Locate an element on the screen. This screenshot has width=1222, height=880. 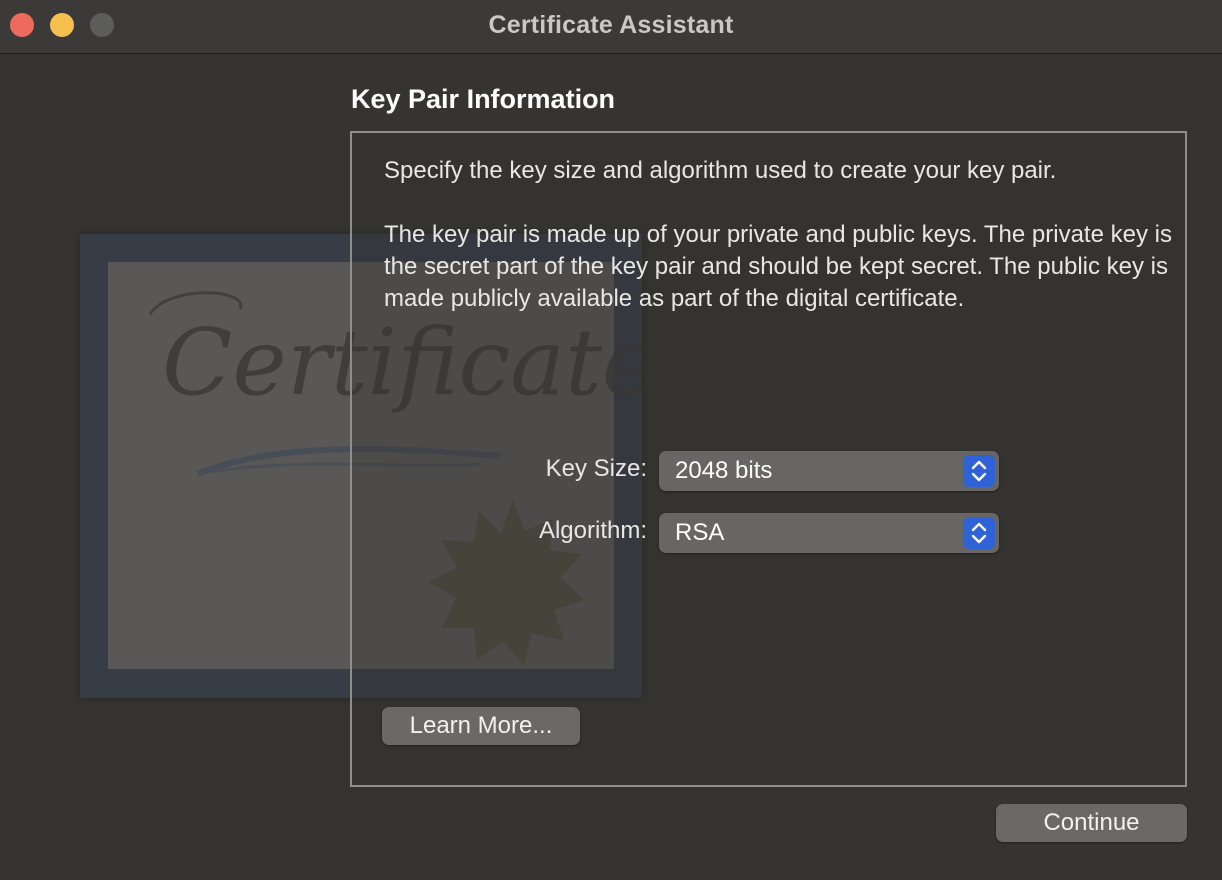
algorithm-value: RSA is located at coordinates (700, 532).